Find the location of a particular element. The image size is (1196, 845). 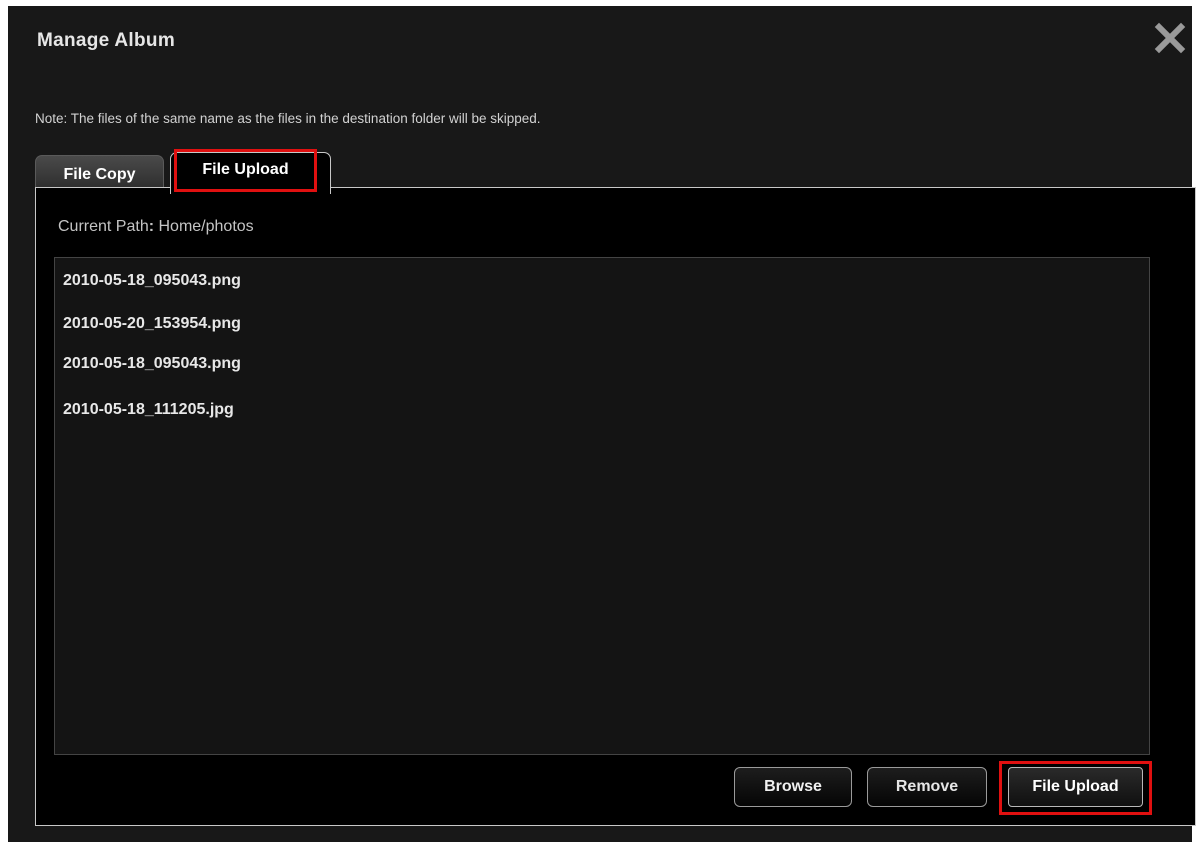

tab-file-upload-highlight: File Upload is located at coordinates (245, 170).